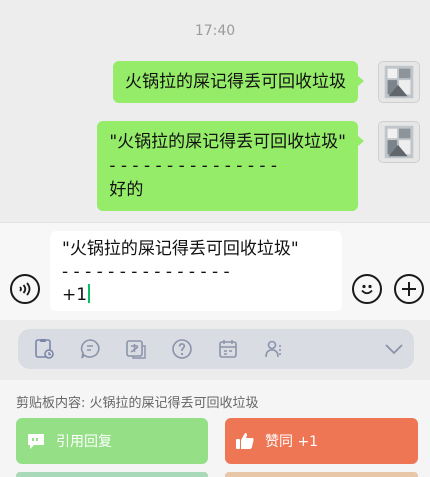 Image resolution: width=430 pixels, height=477 pixels. What do you see at coordinates (90, 349) in the screenshot?
I see `chat-icon` at bounding box center [90, 349].